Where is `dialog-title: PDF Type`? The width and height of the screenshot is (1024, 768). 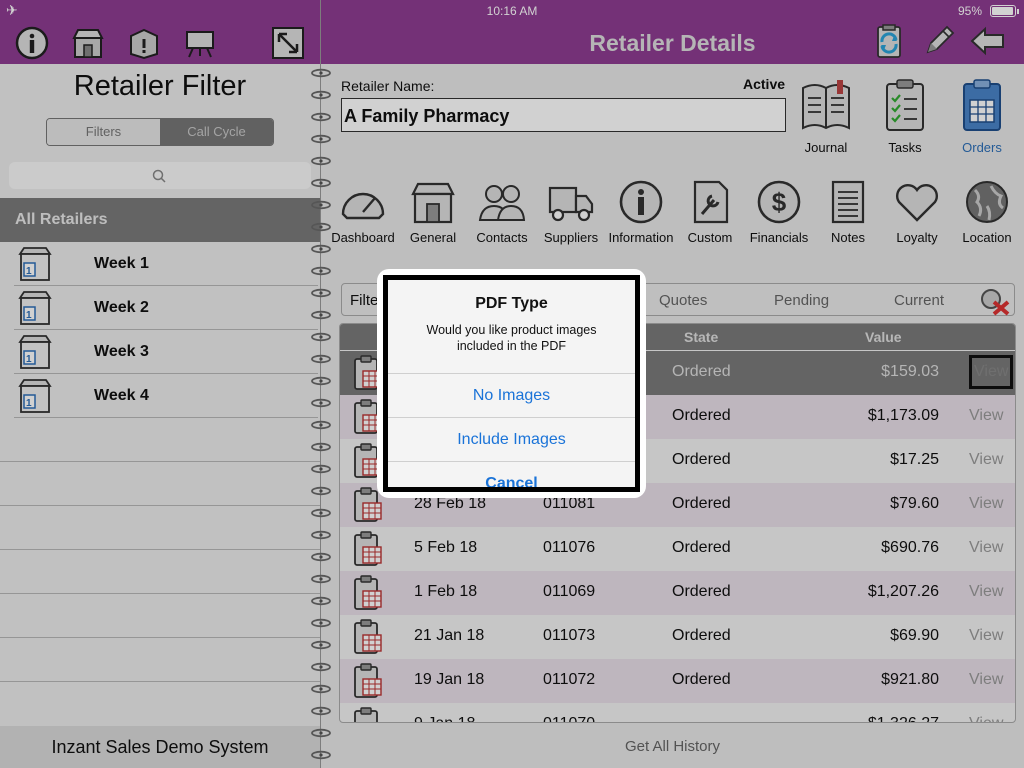
dialog-title: PDF Type is located at coordinates (511, 303).